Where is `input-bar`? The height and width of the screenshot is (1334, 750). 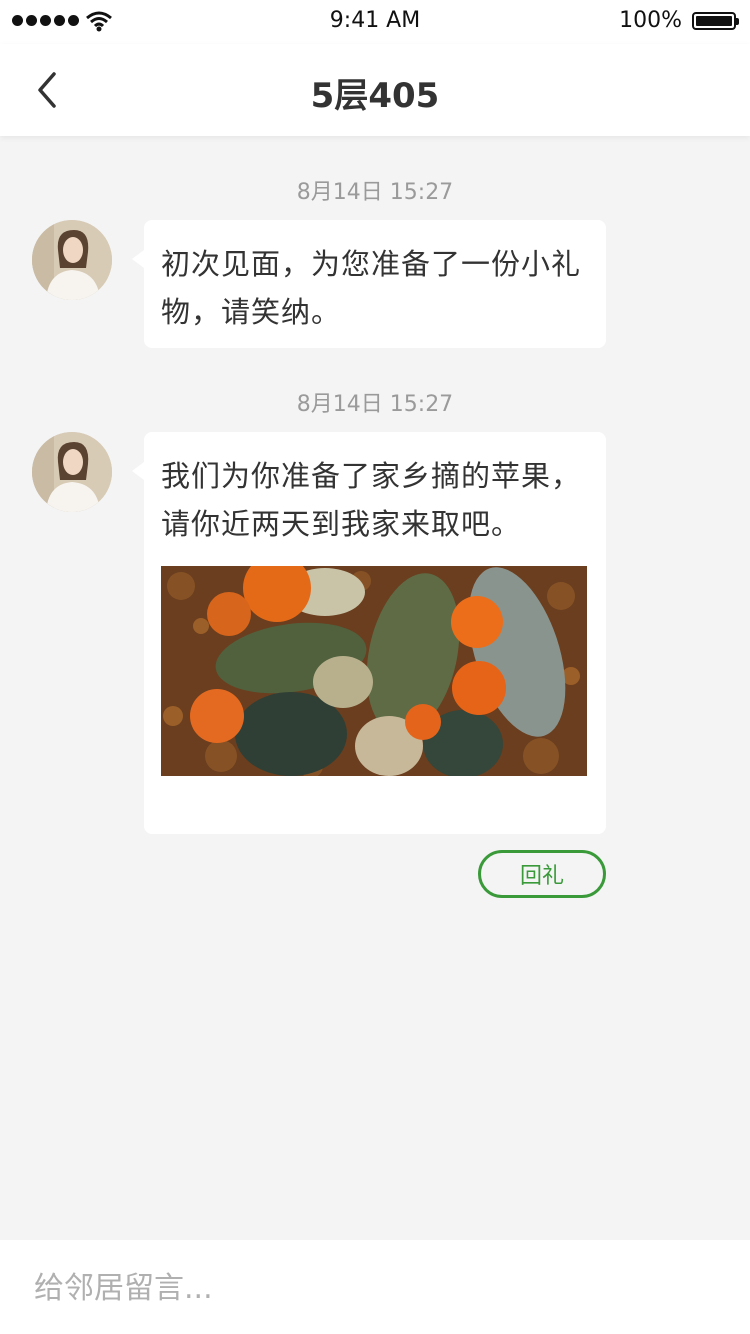 input-bar is located at coordinates (375, 1287).